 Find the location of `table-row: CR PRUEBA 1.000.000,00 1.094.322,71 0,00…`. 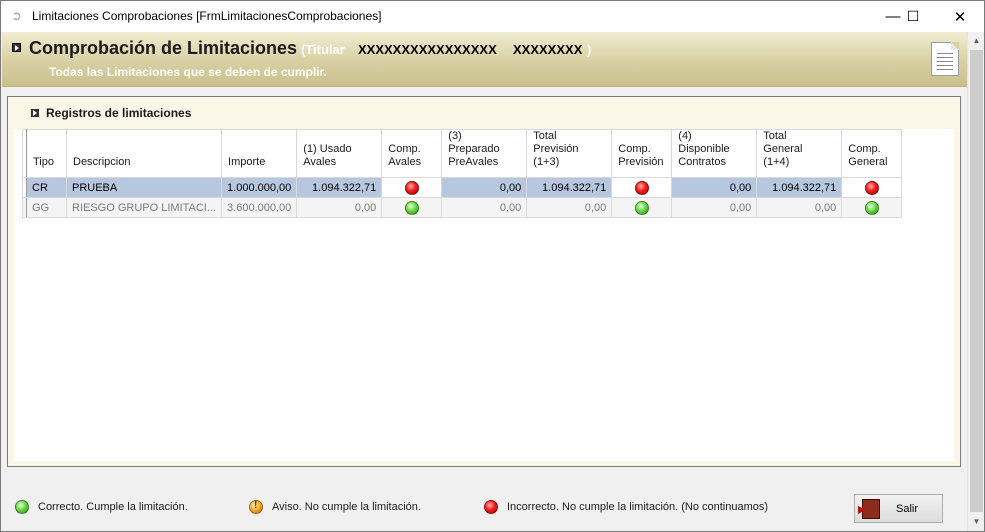

table-row: CR PRUEBA 1.000.000,00 1.094.322,71 0,00… is located at coordinates (462, 187).